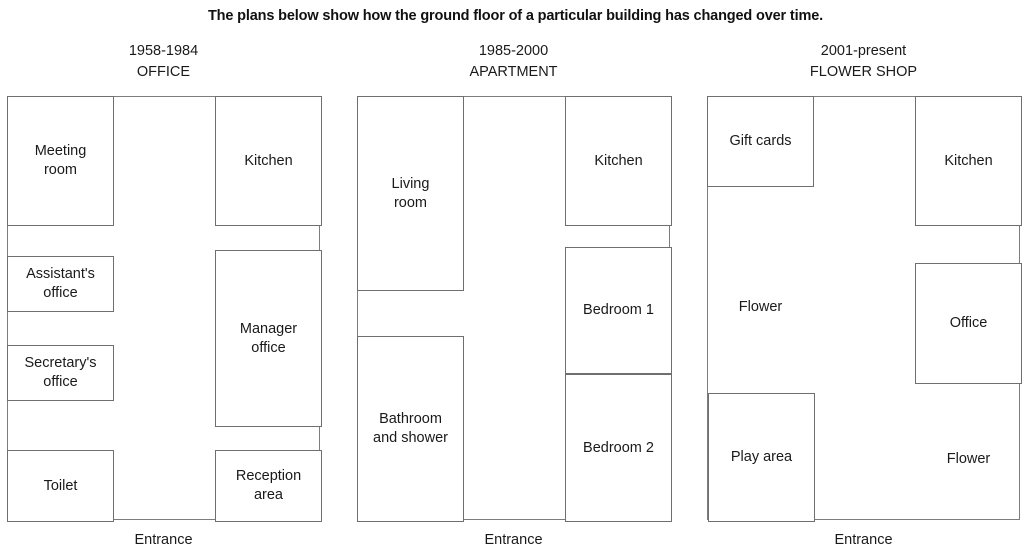 The width and height of the screenshot is (1031, 556). I want to click on zone-label-flower-lower: Flower, so click(968, 459).